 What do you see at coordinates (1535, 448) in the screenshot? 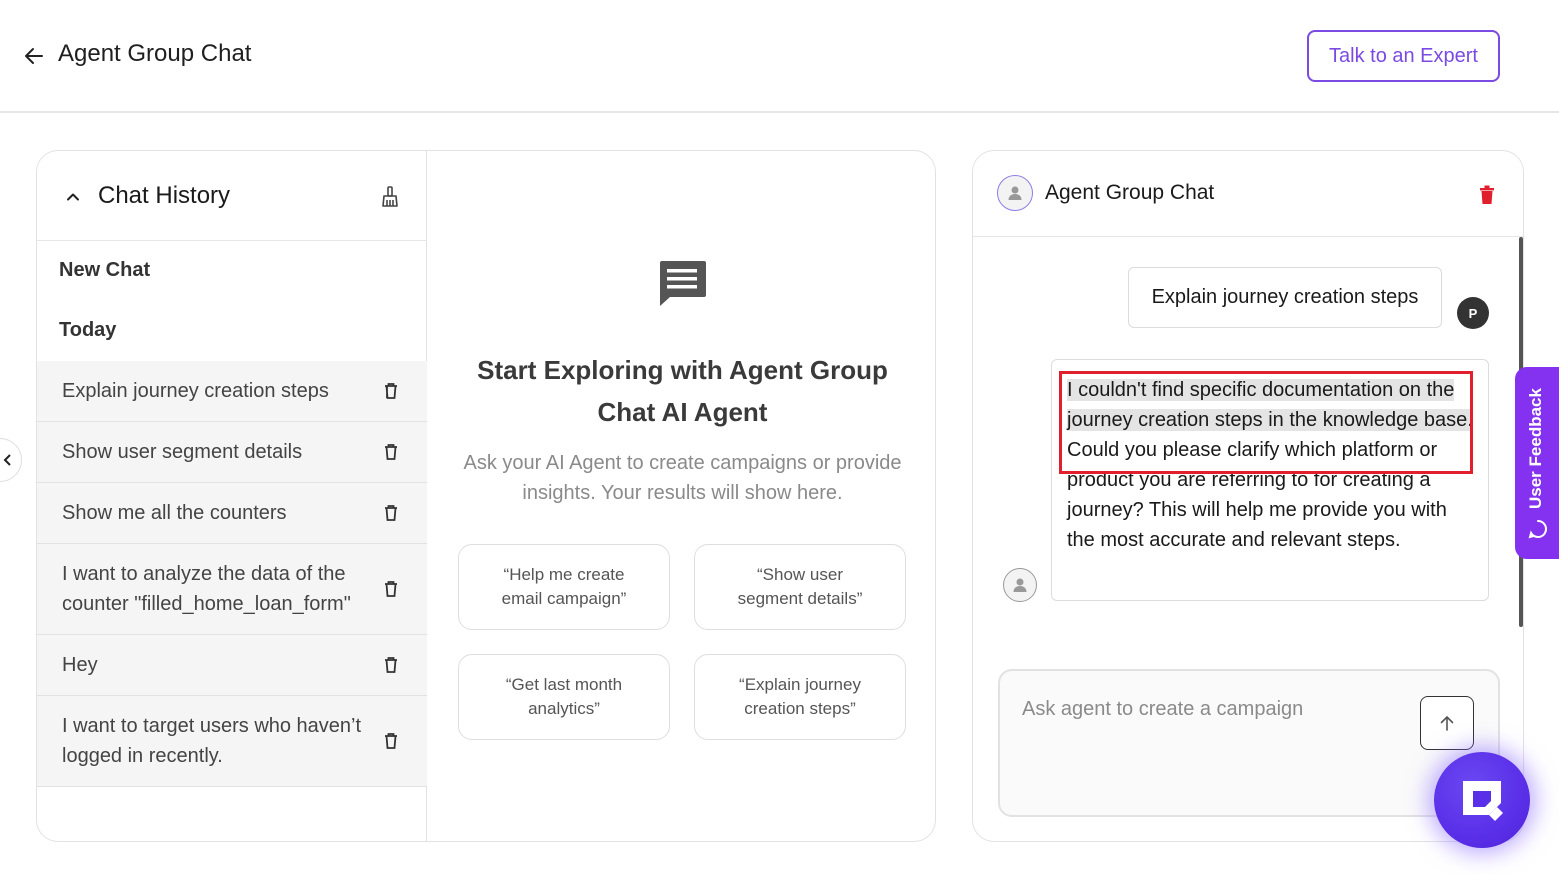
I see `user-feedback-label: User Feedback` at bounding box center [1535, 448].